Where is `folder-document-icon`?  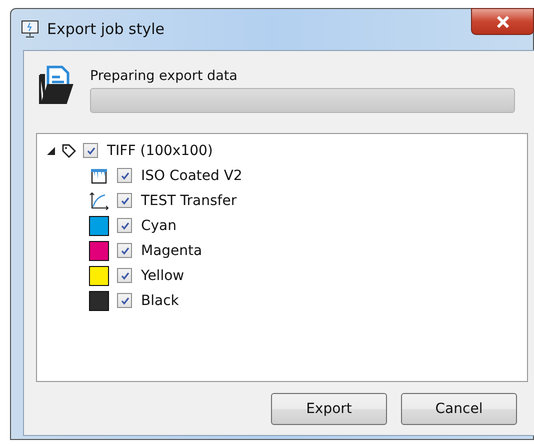 folder-document-icon is located at coordinates (56, 85).